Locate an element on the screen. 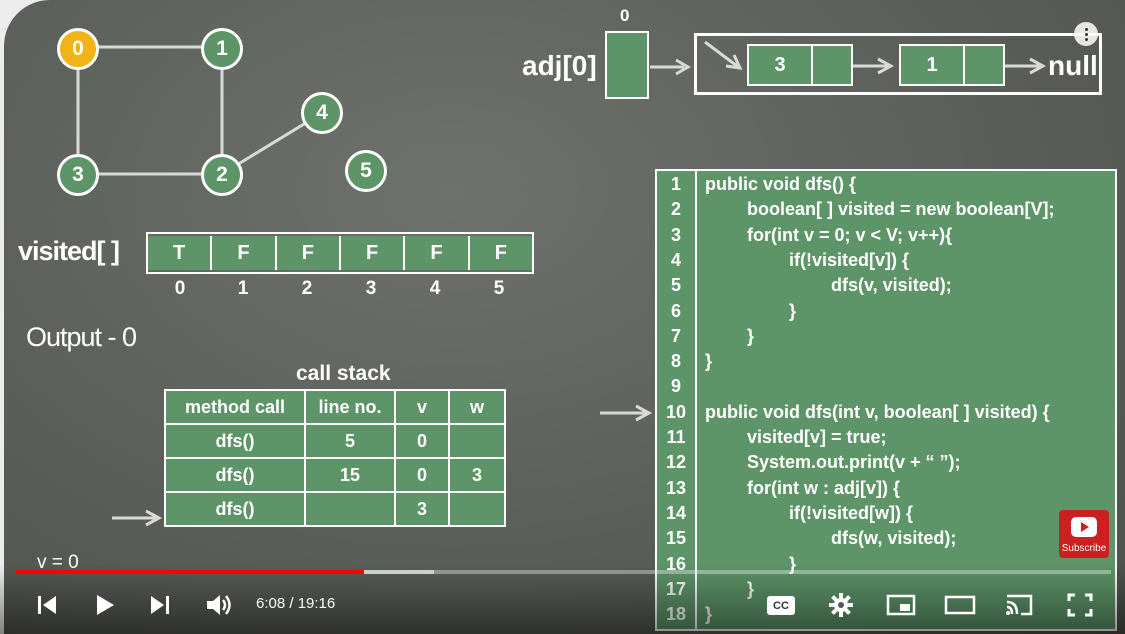 The width and height of the screenshot is (1125, 634). visited-index: 3 is located at coordinates (371, 288).